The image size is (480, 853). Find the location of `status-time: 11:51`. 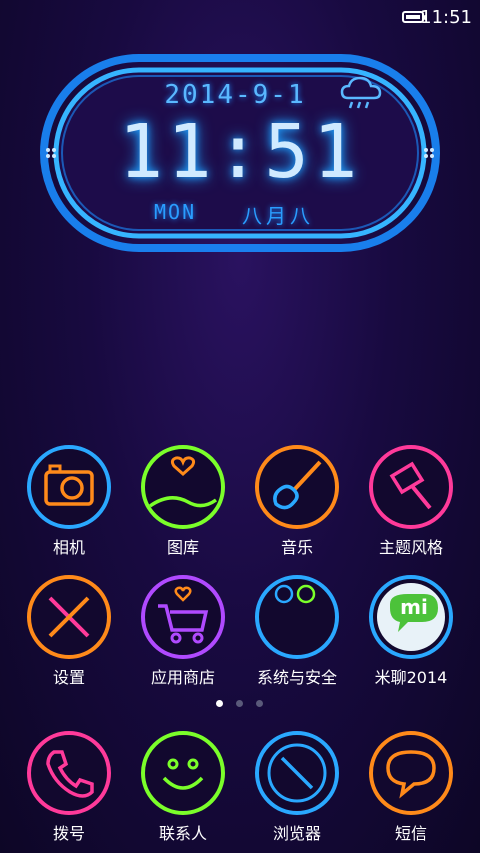

status-time: 11:51 is located at coordinates (446, 17).